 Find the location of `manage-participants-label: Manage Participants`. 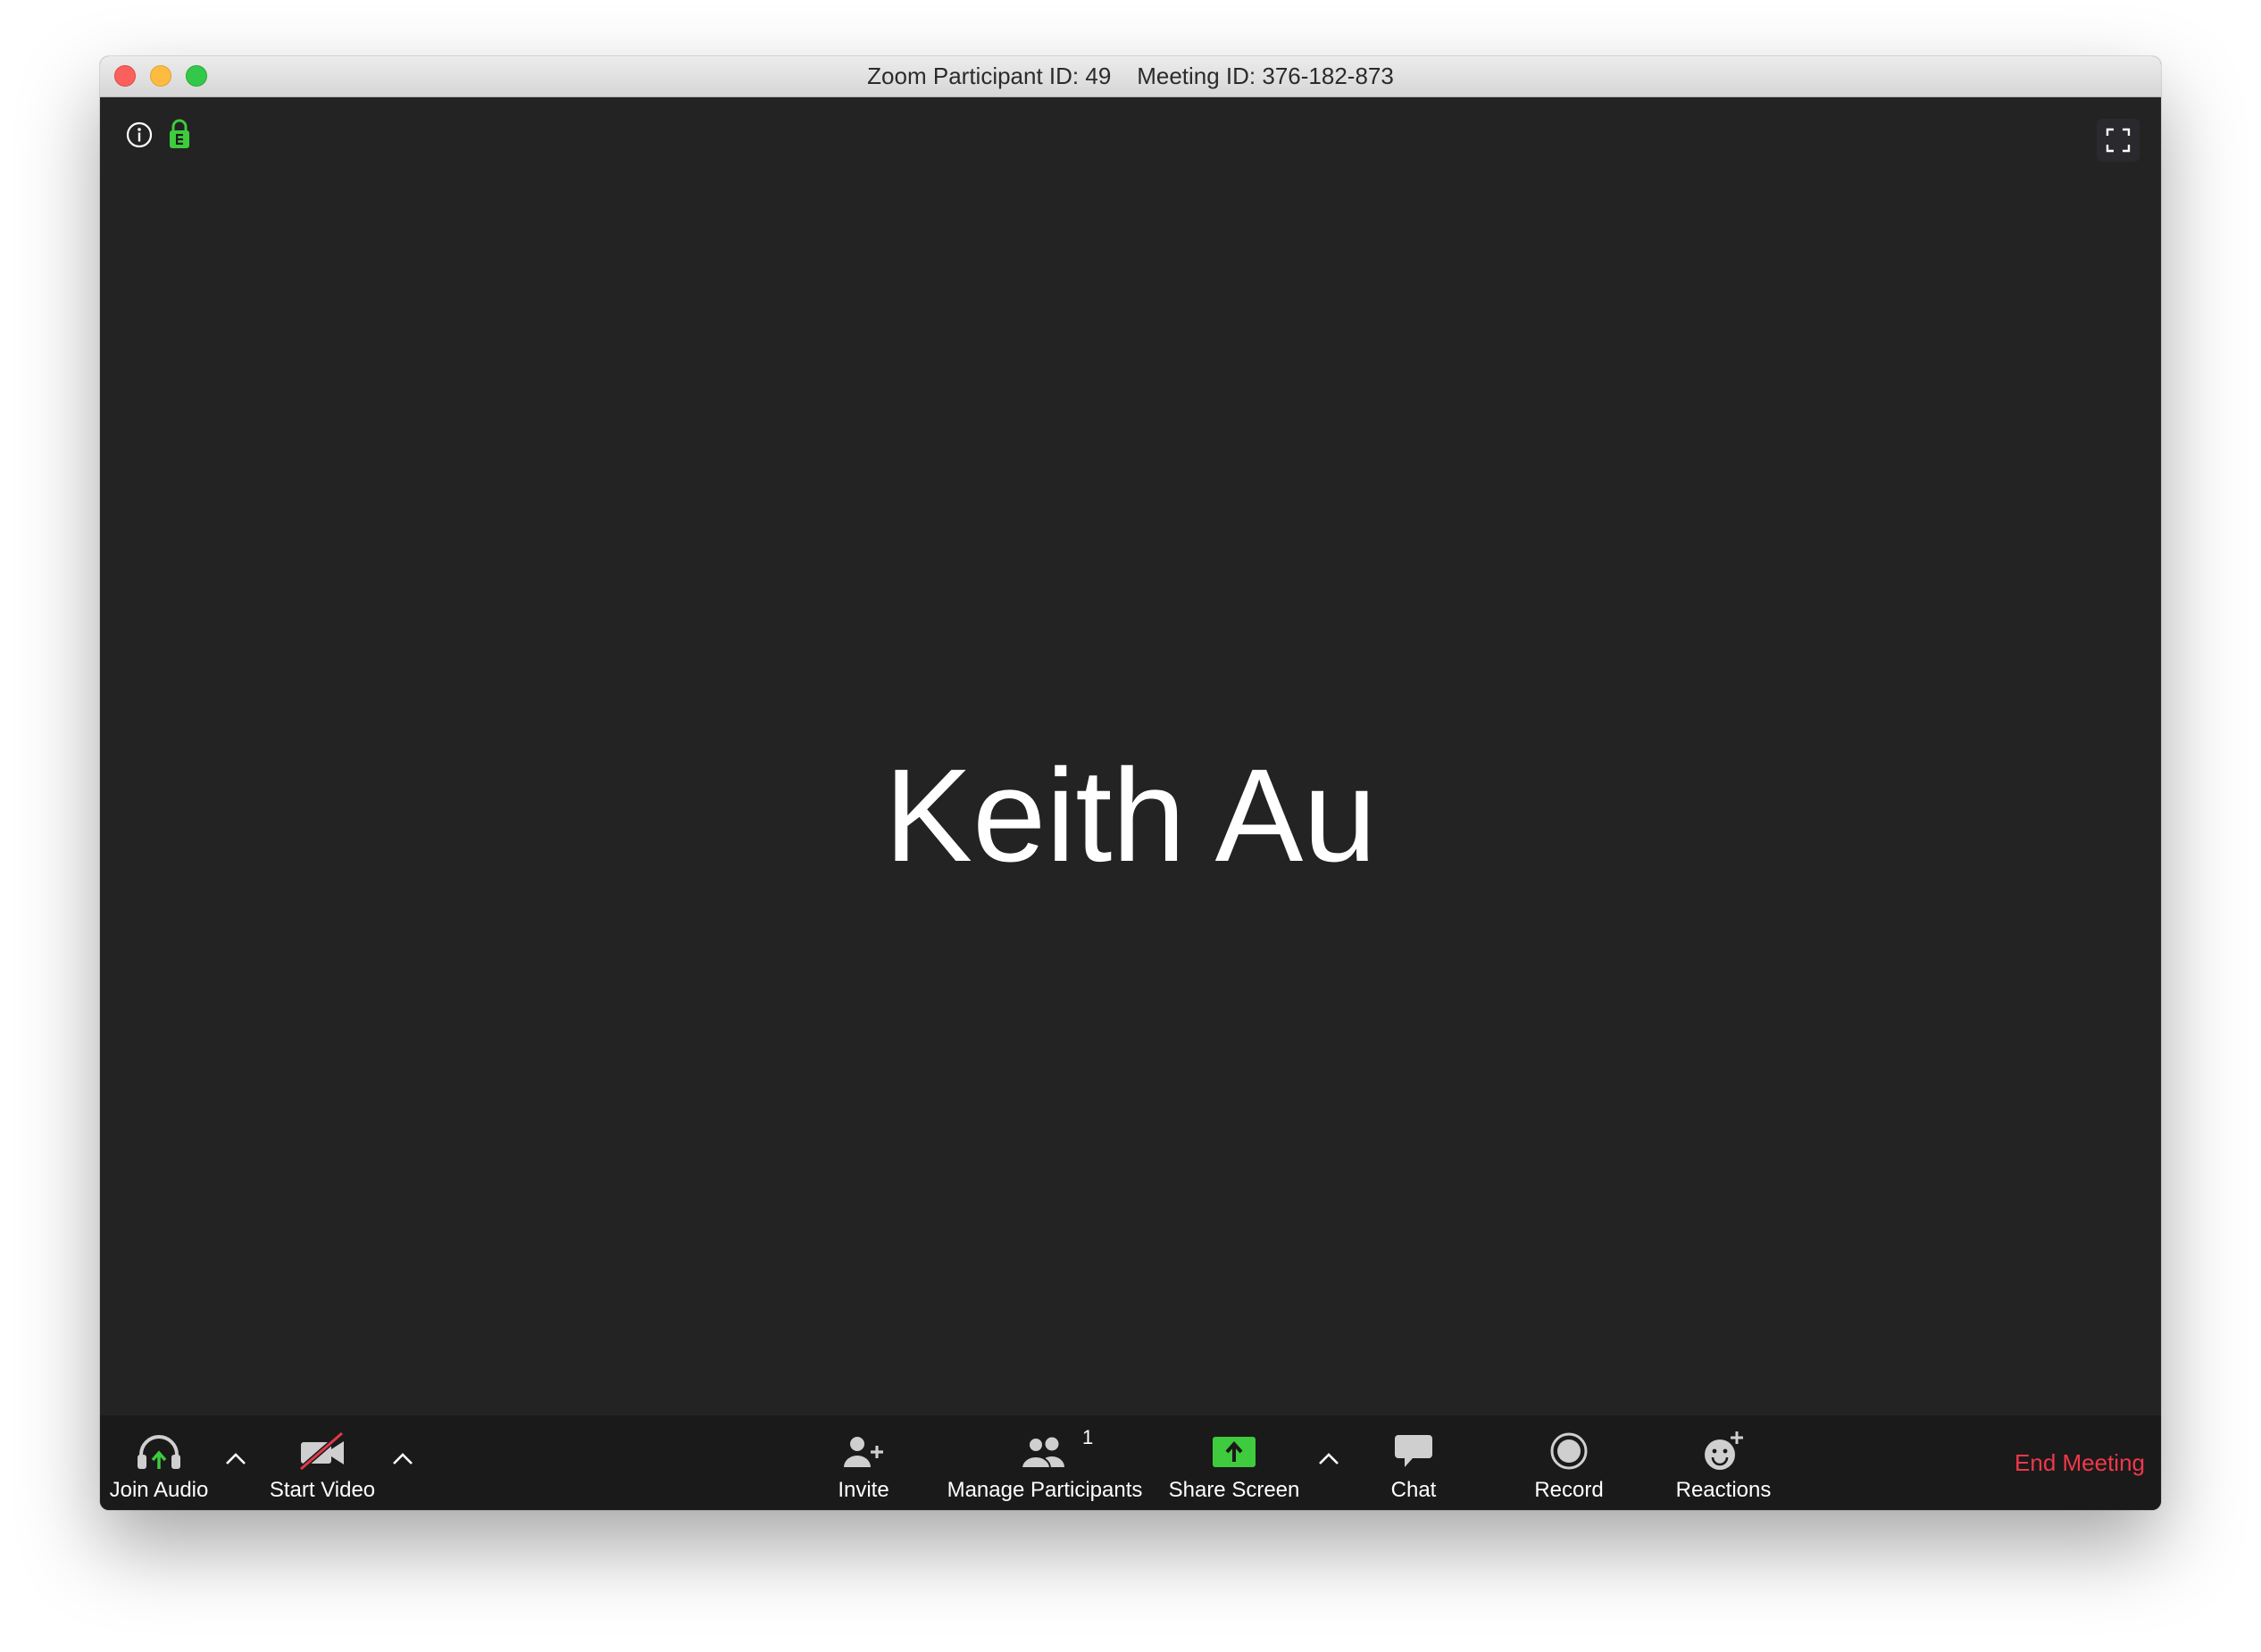

manage-participants-label: Manage Participants is located at coordinates (1045, 1490).